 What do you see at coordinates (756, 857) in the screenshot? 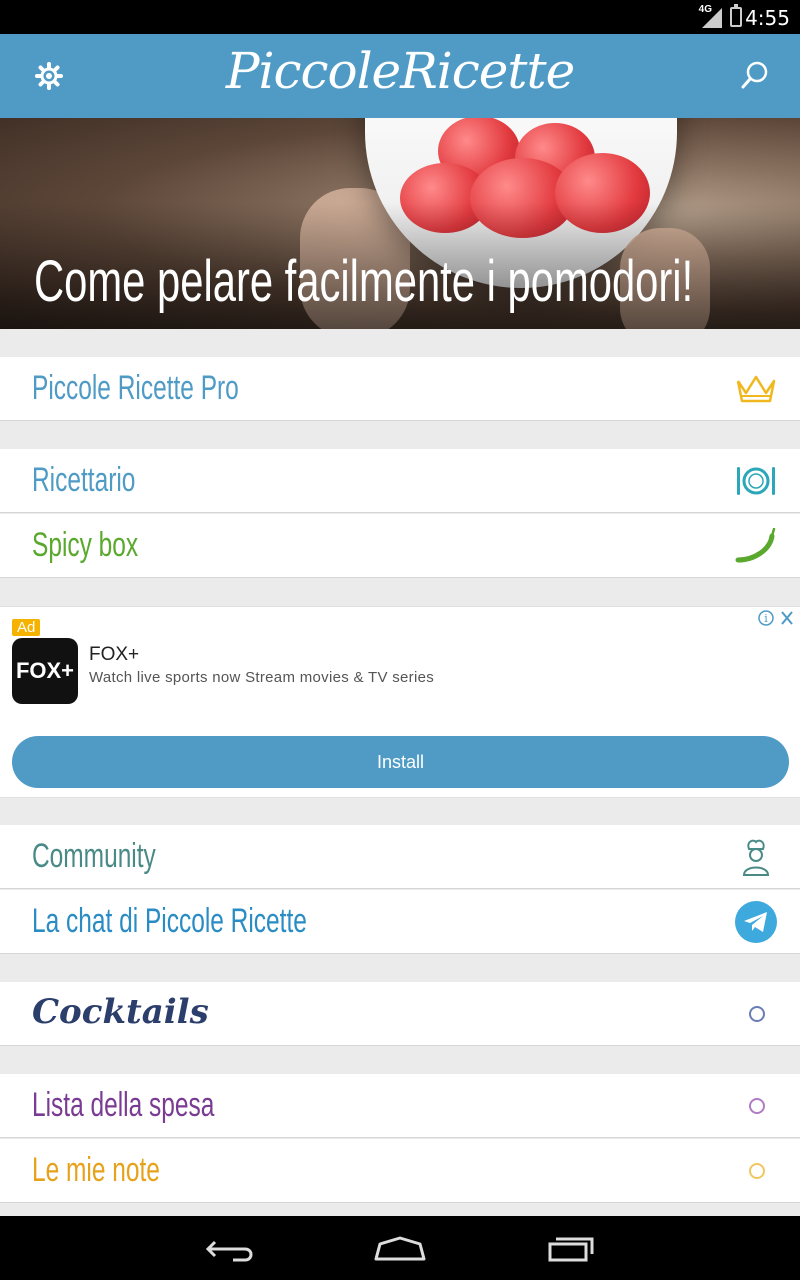
I see `chef-icon` at bounding box center [756, 857].